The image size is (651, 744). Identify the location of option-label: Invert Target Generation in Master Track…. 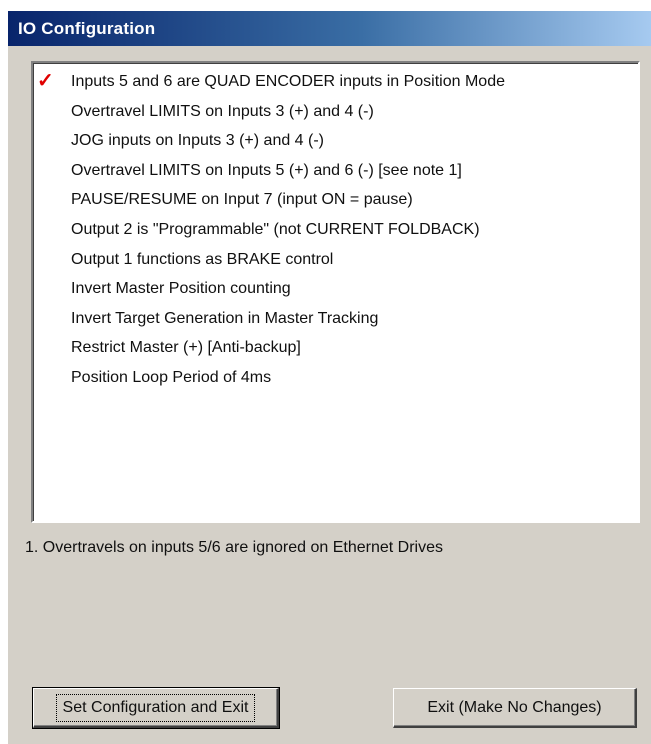
(225, 318).